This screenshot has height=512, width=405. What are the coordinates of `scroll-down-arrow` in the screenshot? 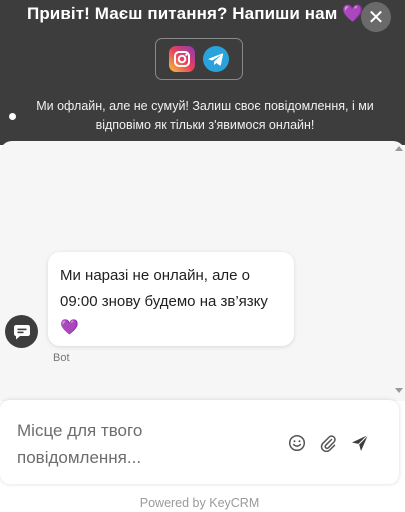 It's located at (399, 390).